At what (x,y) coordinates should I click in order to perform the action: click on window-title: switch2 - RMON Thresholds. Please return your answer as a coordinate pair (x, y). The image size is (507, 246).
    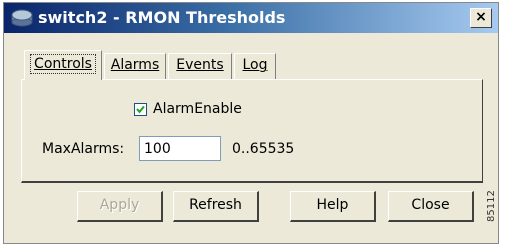
    Looking at the image, I should click on (162, 17).